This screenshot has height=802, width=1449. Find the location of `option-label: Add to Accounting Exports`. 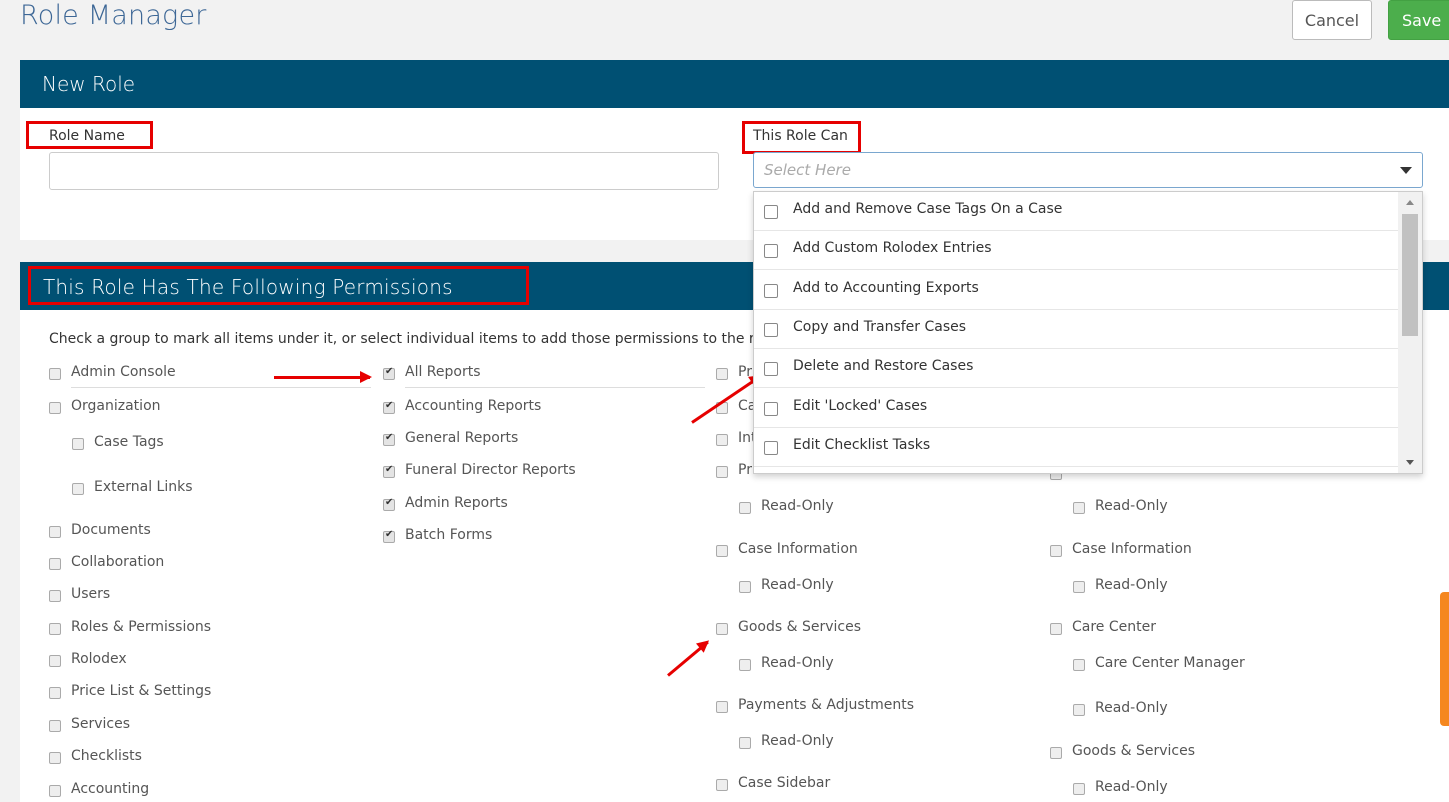

option-label: Add to Accounting Exports is located at coordinates (886, 288).